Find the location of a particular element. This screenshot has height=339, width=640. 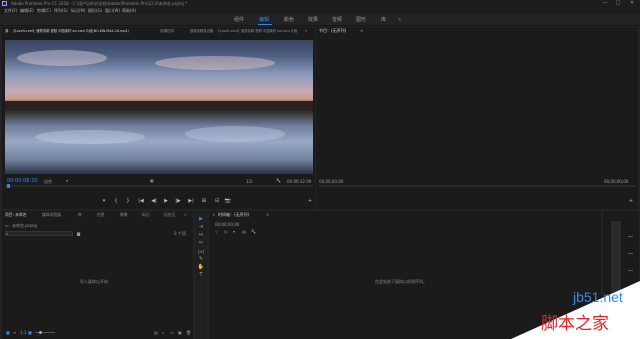

reflection-shape is located at coordinates (235, 134).